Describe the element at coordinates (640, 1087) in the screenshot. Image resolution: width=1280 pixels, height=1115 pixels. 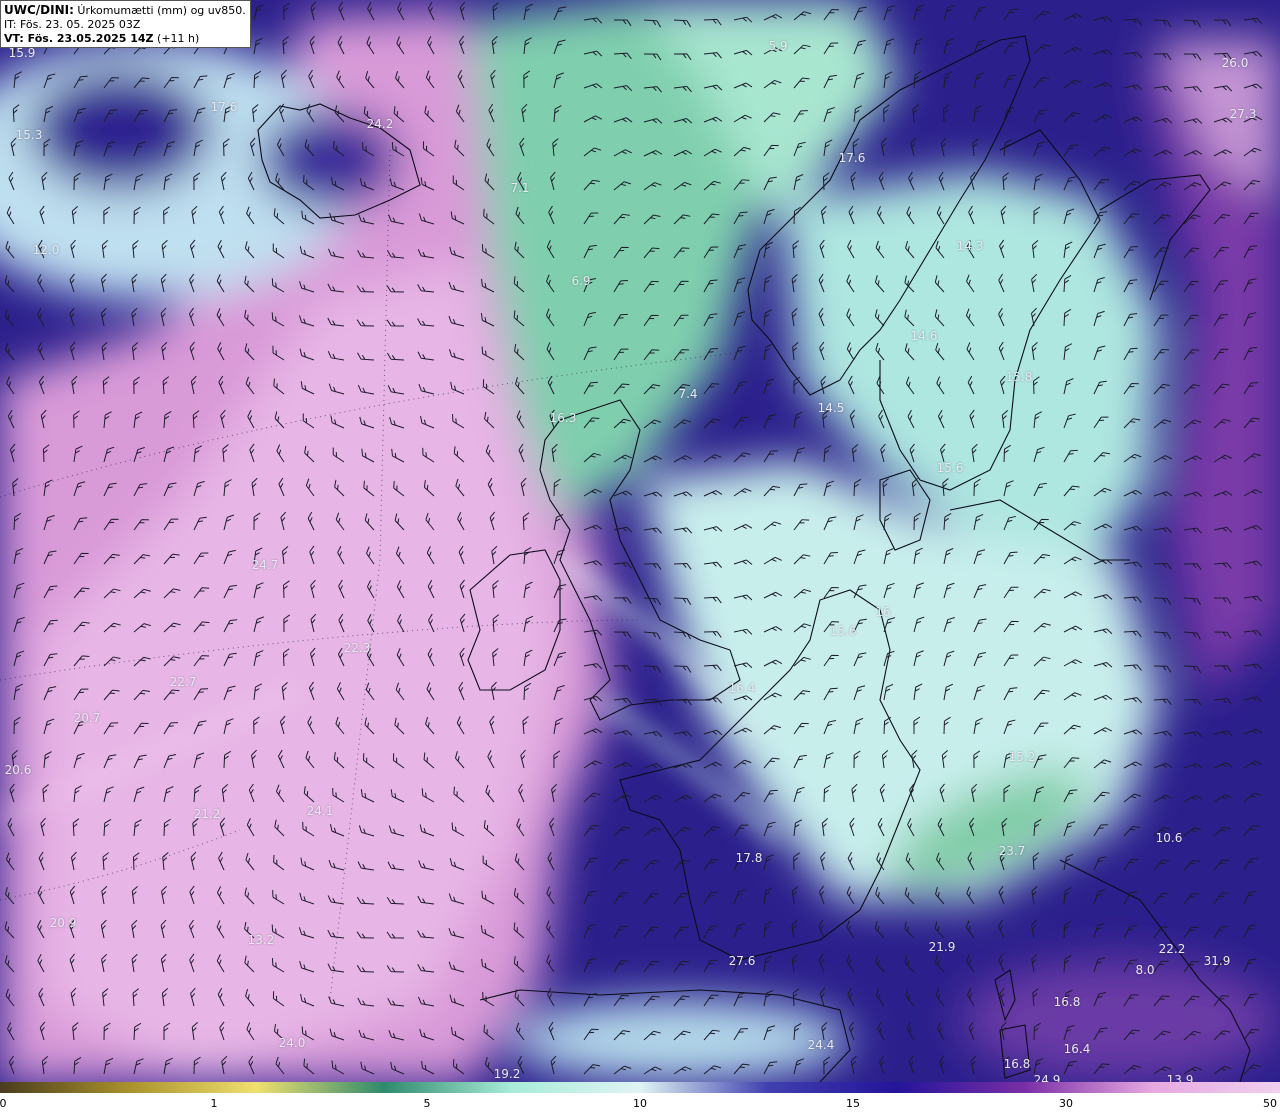
I see `colorbar-gradient` at that location.